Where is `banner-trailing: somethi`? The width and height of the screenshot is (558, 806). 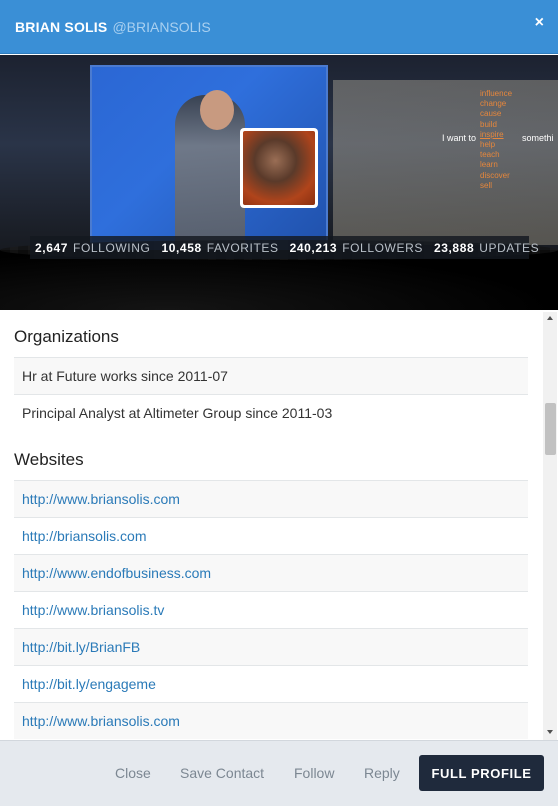 banner-trailing: somethi is located at coordinates (538, 138).